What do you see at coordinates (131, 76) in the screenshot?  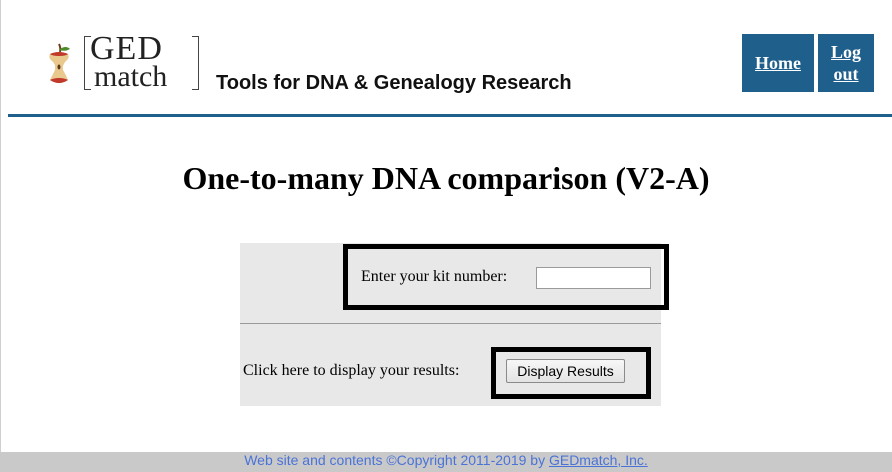 I see `logo-line2: match` at bounding box center [131, 76].